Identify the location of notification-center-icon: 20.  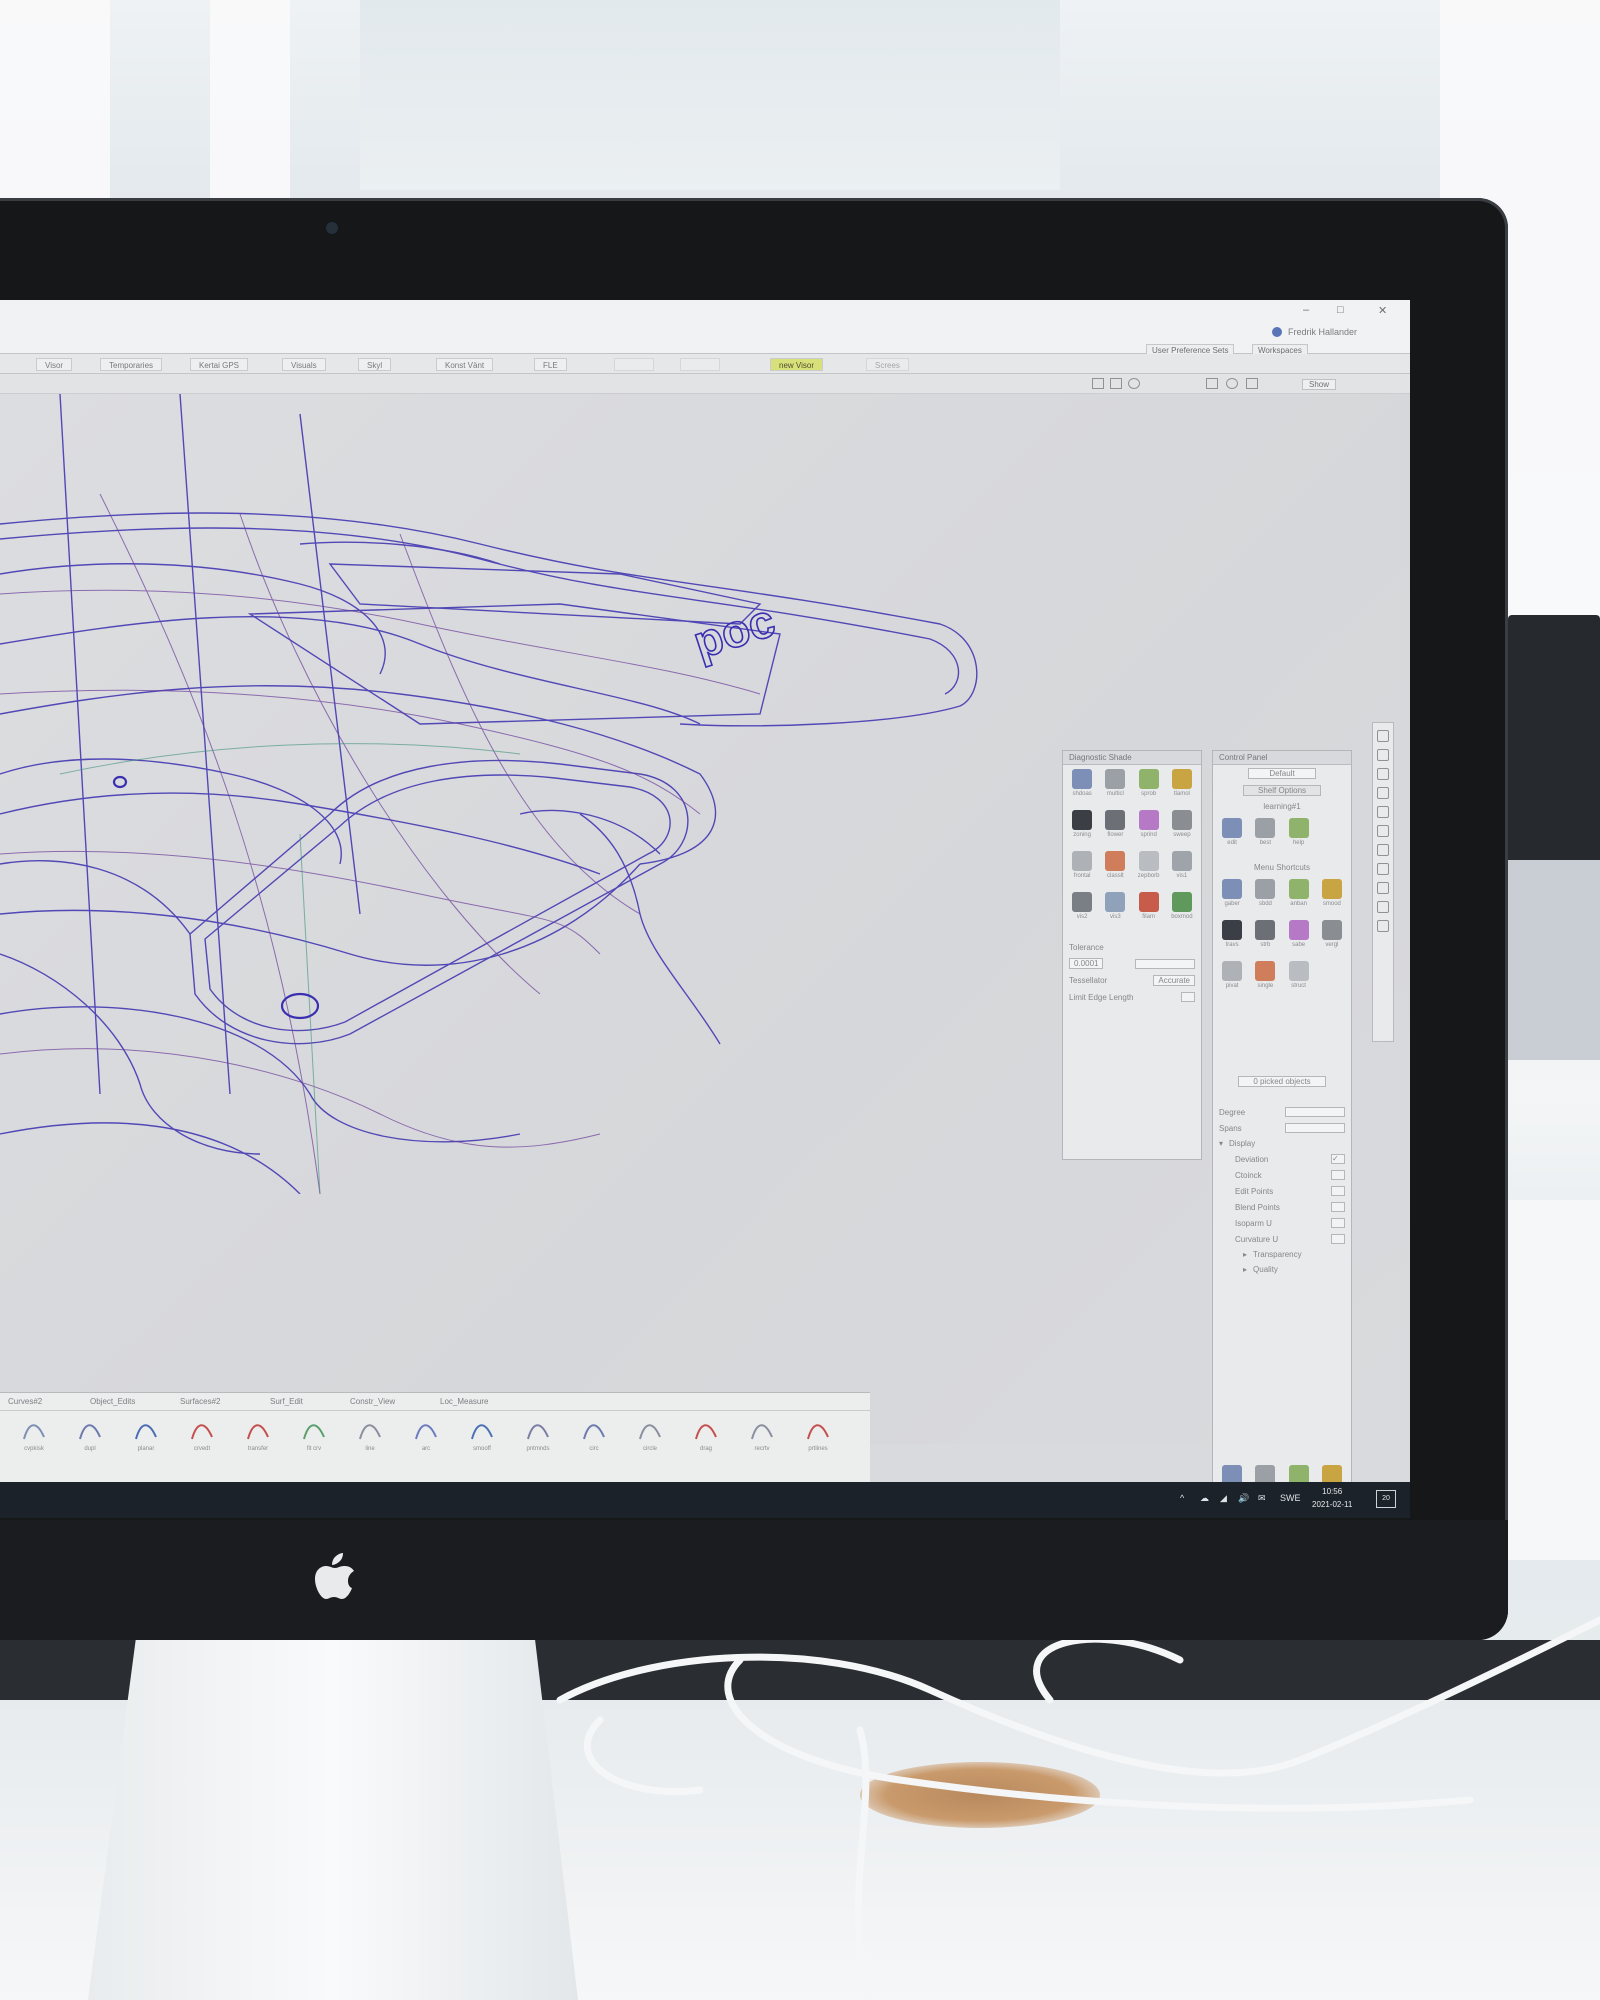
(1386, 1499).